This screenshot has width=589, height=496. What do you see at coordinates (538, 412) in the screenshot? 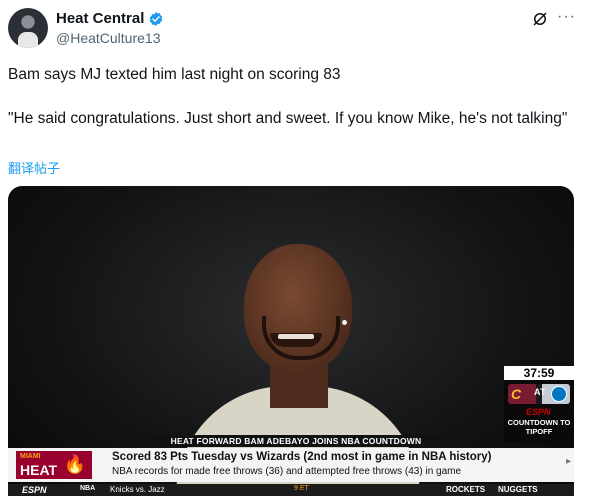
I see `espn-mini-logo: ESPN` at bounding box center [538, 412].